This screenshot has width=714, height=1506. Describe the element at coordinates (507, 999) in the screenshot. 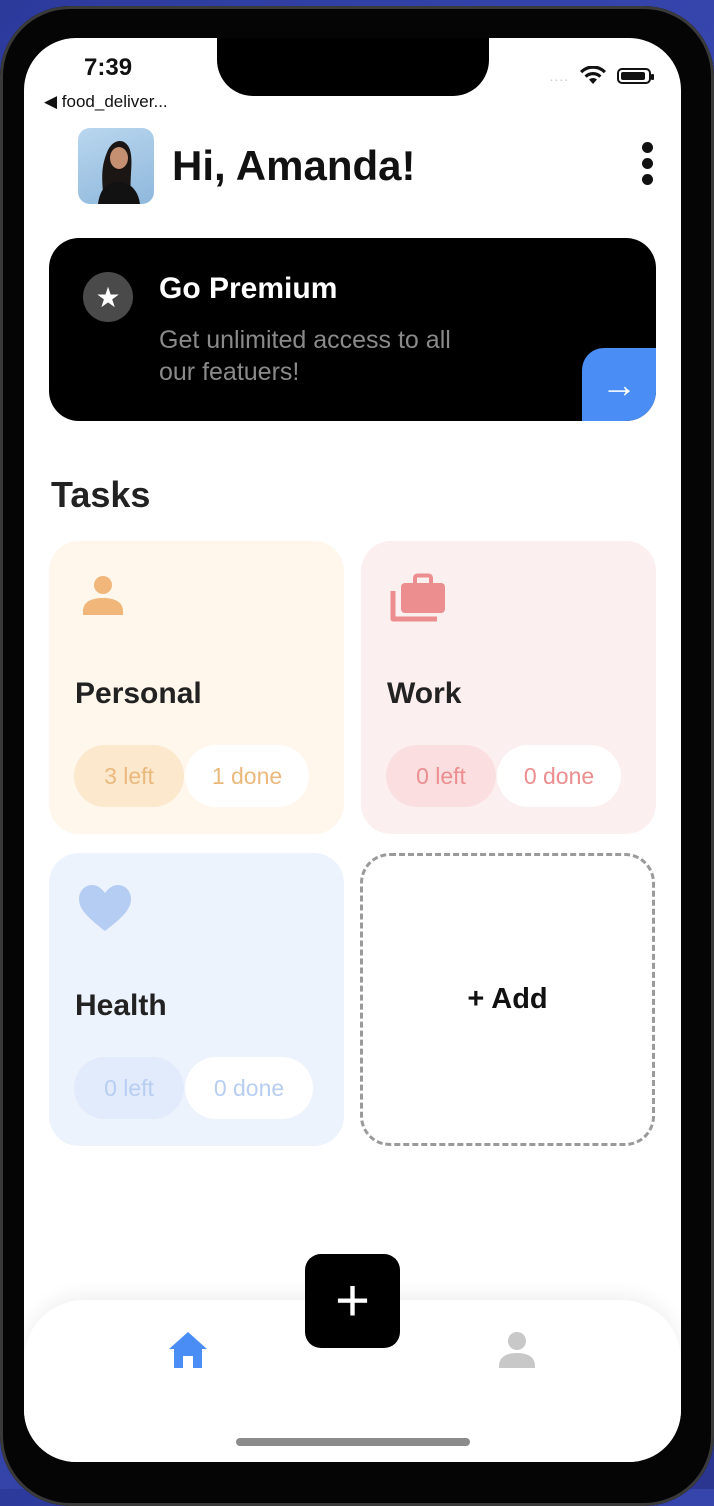

I see `add-task-category-button: + Add` at that location.